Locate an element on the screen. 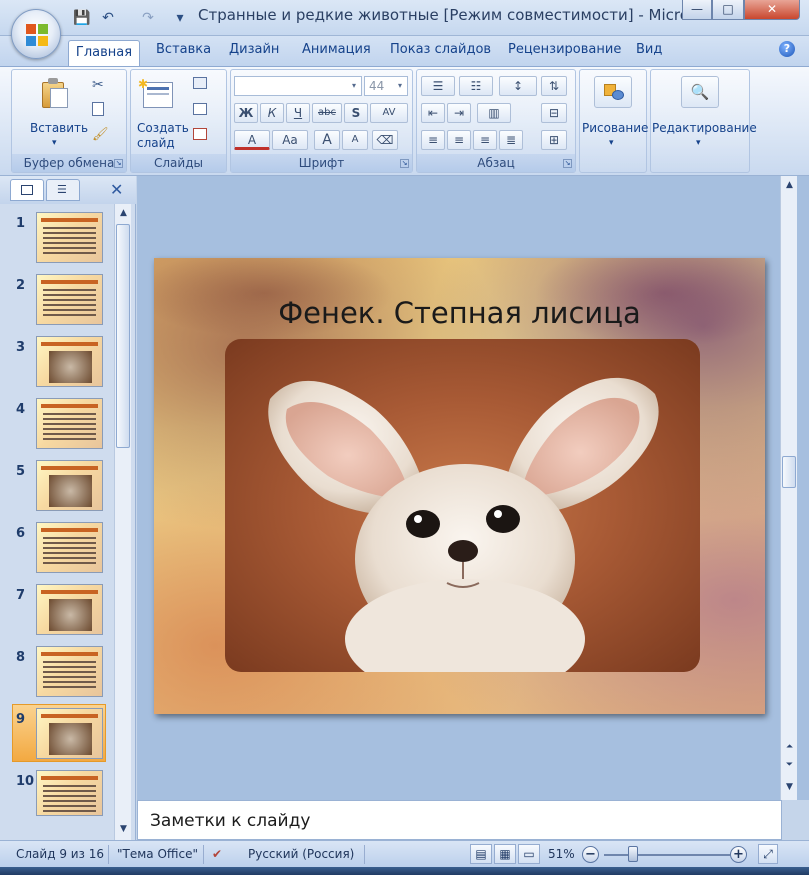 The image size is (809, 875). align-right-icon: ≡ is located at coordinates (485, 140).